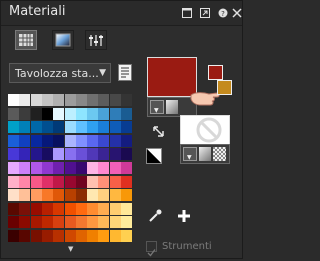  Describe the element at coordinates (205, 13) in the screenshot. I see `float-icon` at that location.